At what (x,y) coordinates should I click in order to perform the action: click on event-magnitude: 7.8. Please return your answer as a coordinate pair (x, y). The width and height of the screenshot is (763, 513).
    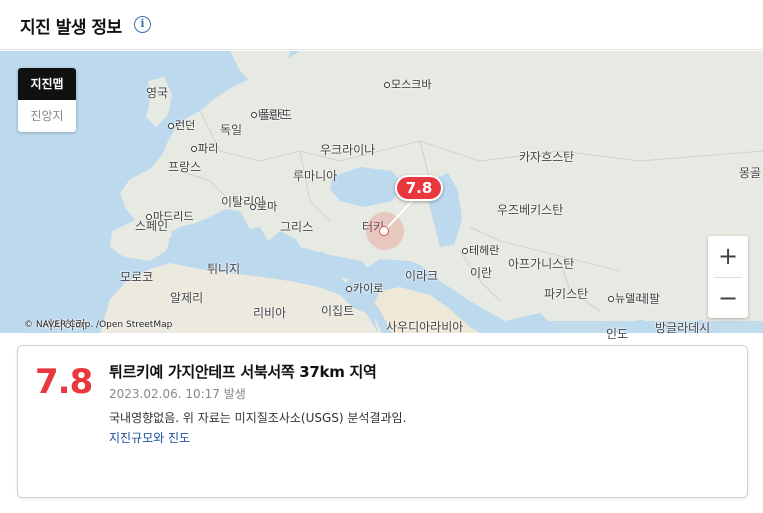
    Looking at the image, I should click on (64, 382).